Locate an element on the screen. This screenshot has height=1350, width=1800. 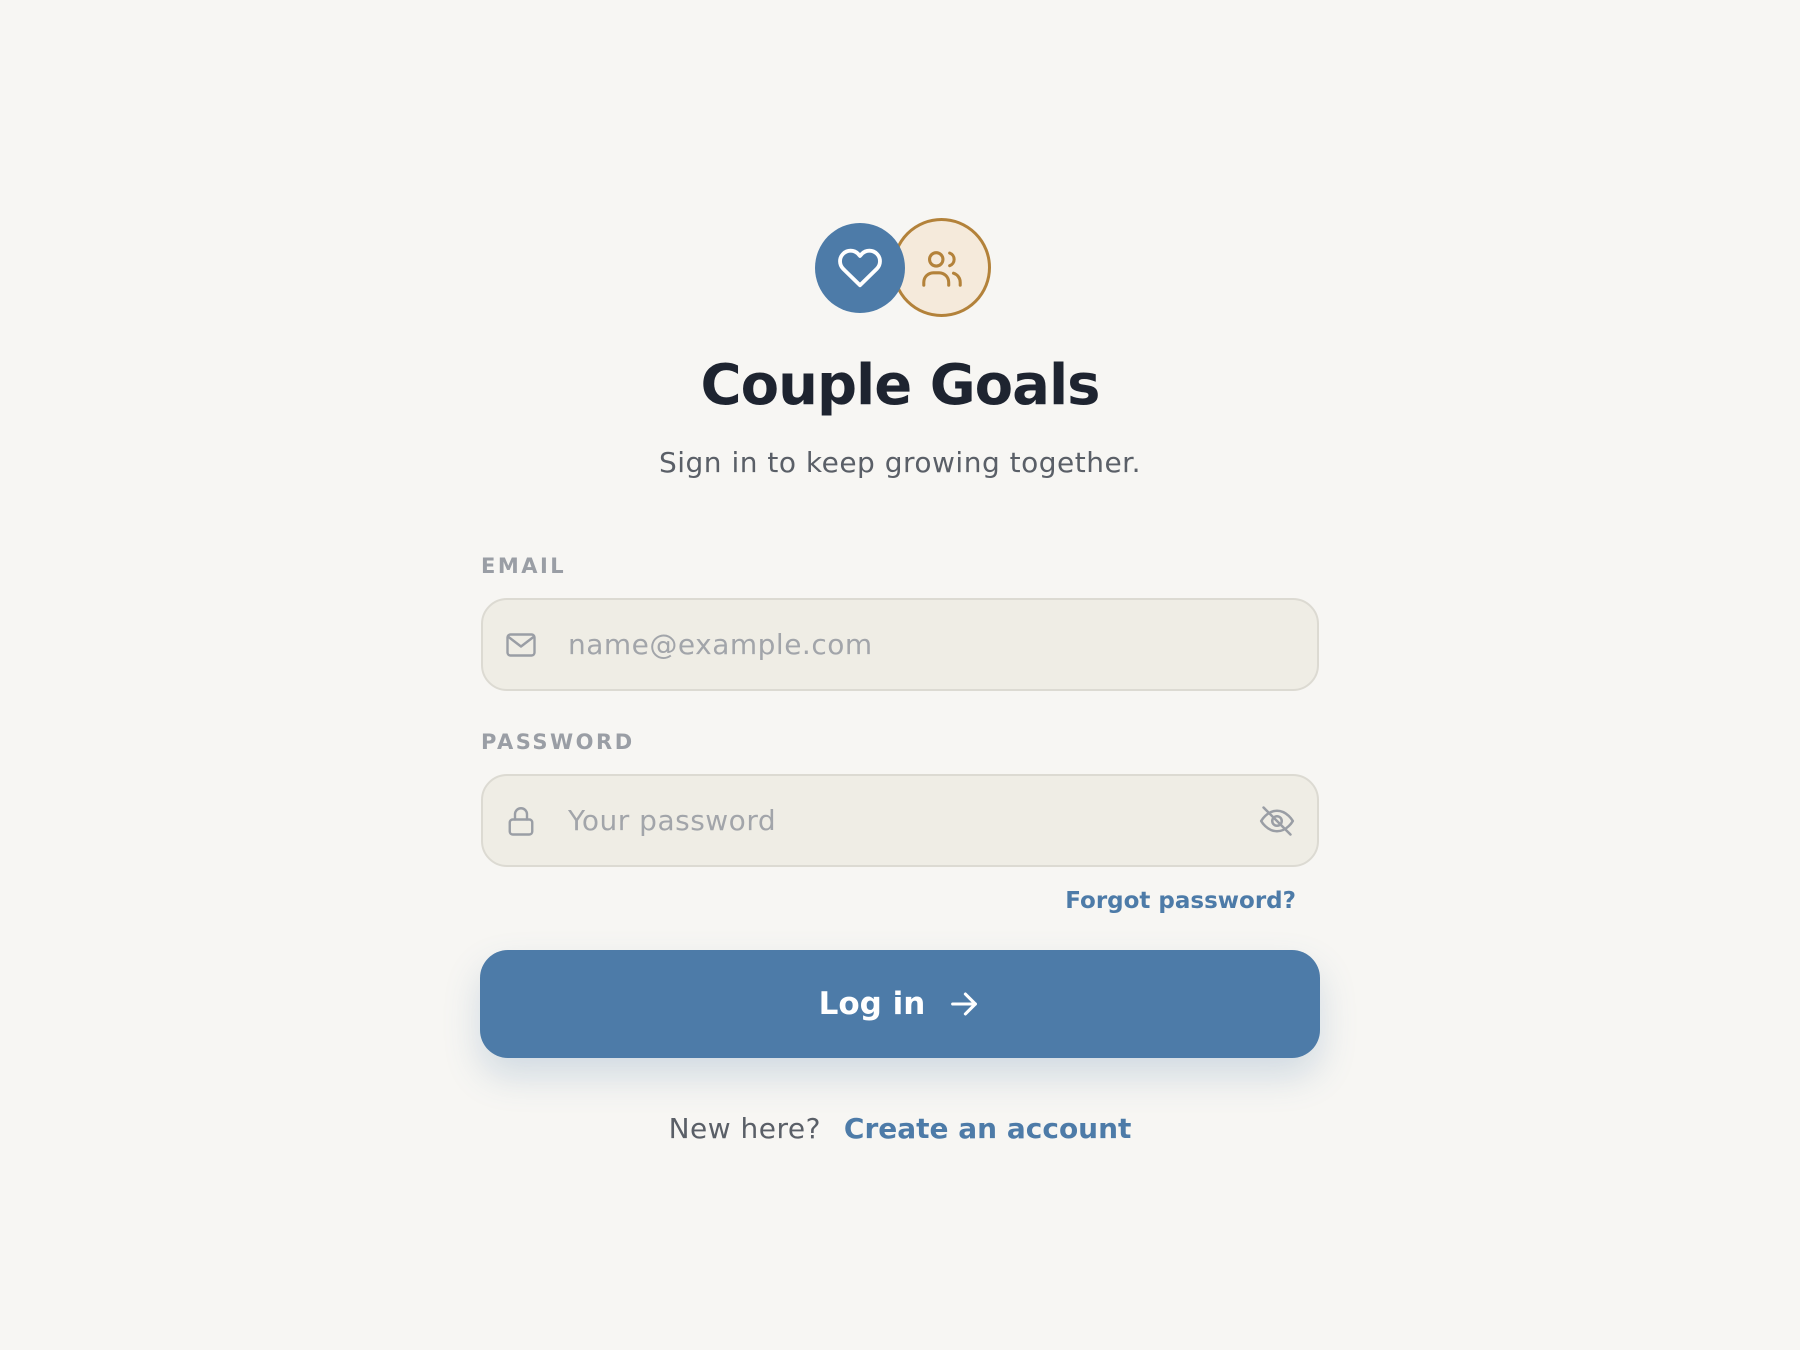
heart-logo-badge is located at coordinates (860, 268).